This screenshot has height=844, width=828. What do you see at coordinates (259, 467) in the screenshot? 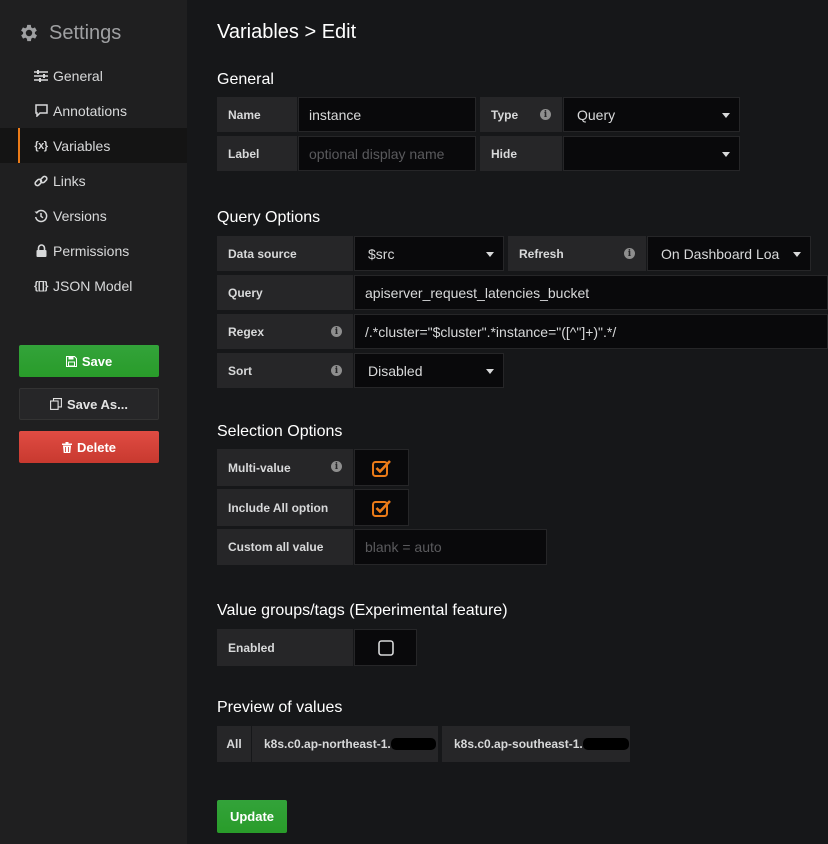
I see `multi-value-label-text: Multi-value` at bounding box center [259, 467].